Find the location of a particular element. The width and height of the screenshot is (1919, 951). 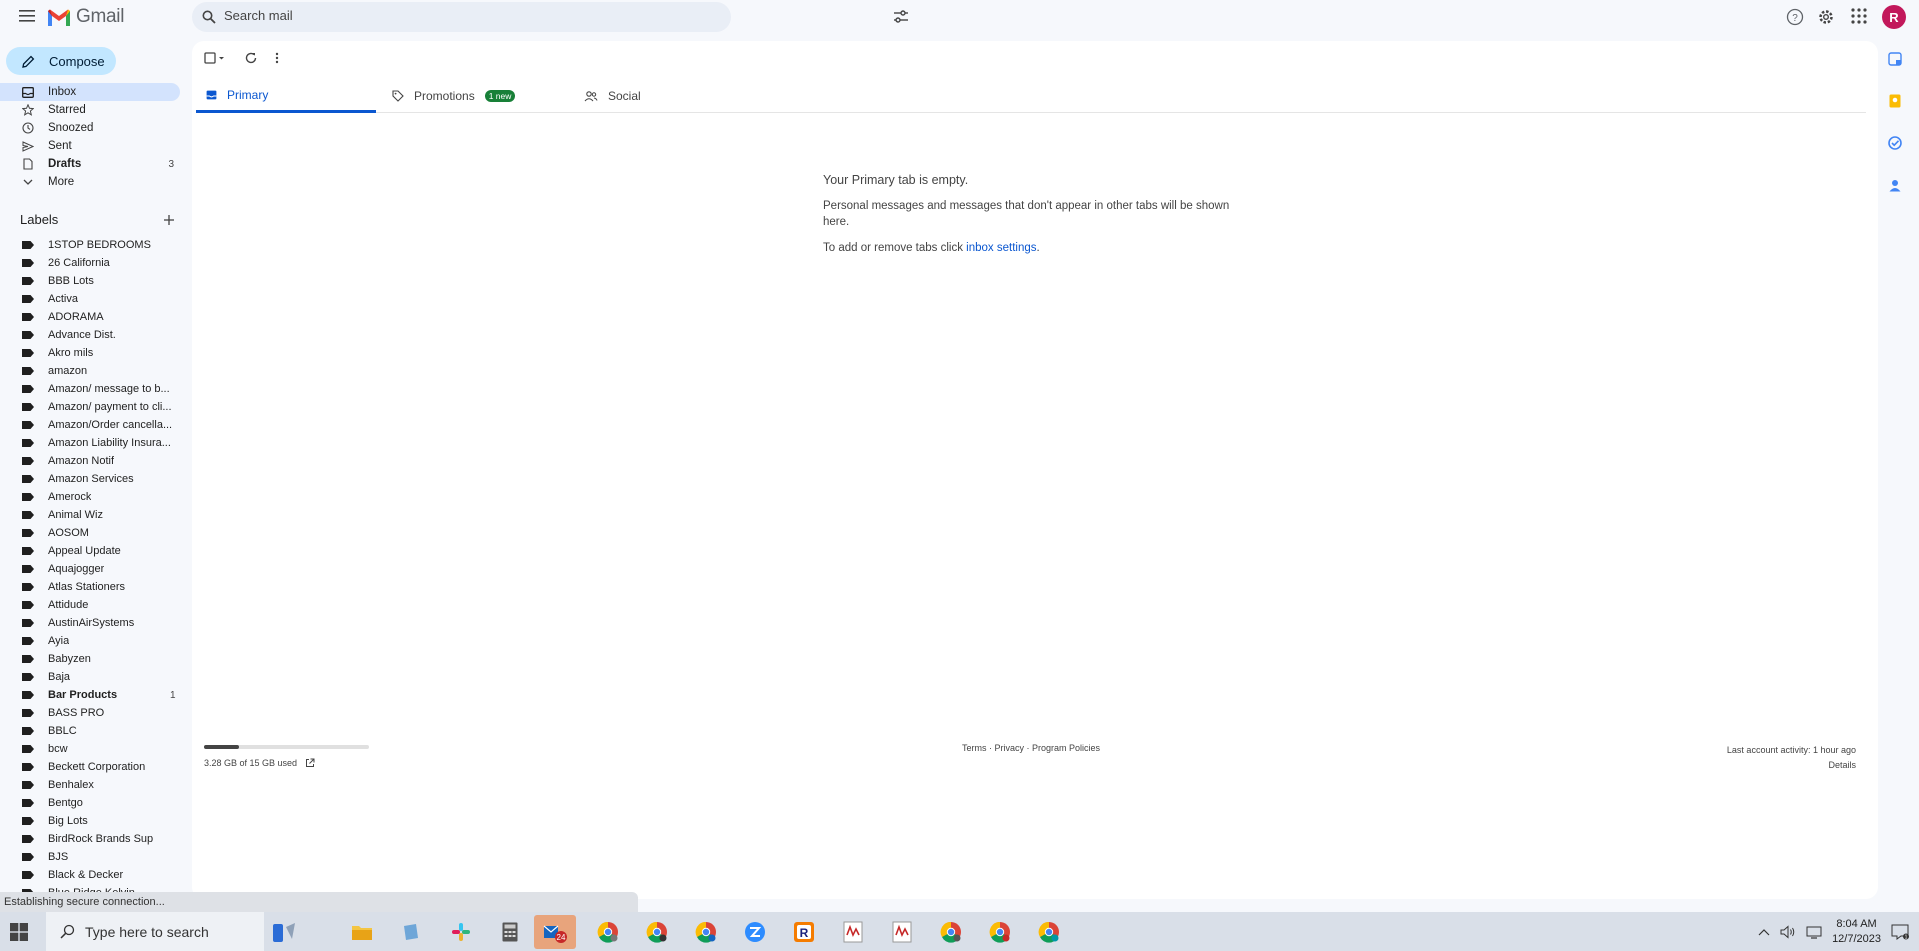

tag-icon is located at coordinates (398, 96).